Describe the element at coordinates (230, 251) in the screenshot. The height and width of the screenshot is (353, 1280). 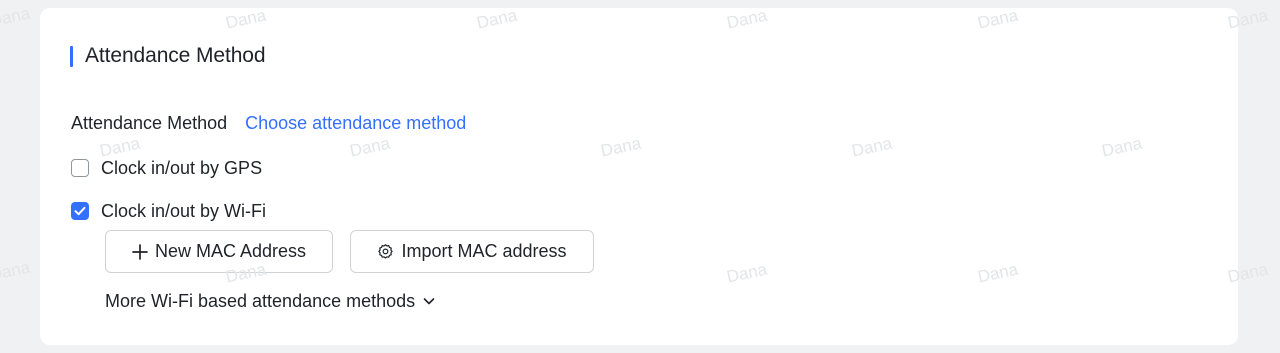
I see `new-mac-address-label: New MAC Address` at that location.